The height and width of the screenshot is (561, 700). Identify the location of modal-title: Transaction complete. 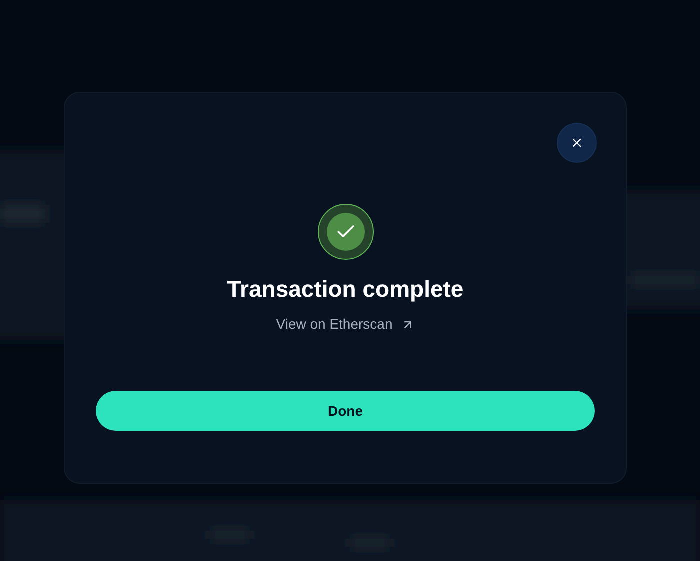
(345, 289).